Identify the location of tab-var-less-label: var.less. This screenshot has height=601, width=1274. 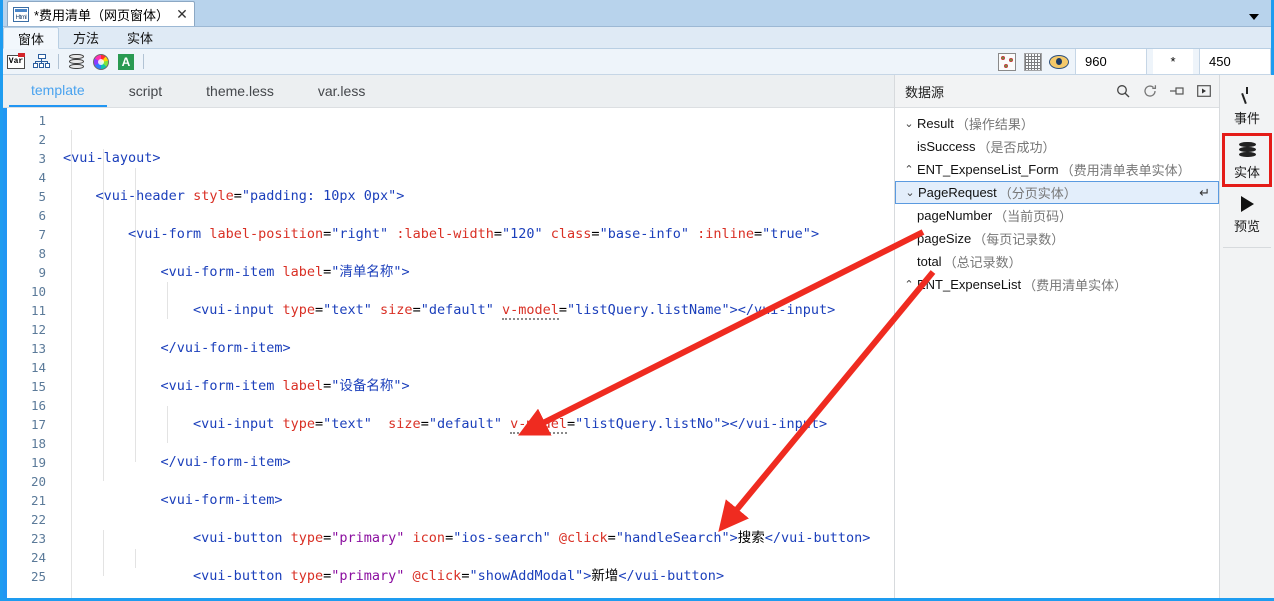
(341, 91).